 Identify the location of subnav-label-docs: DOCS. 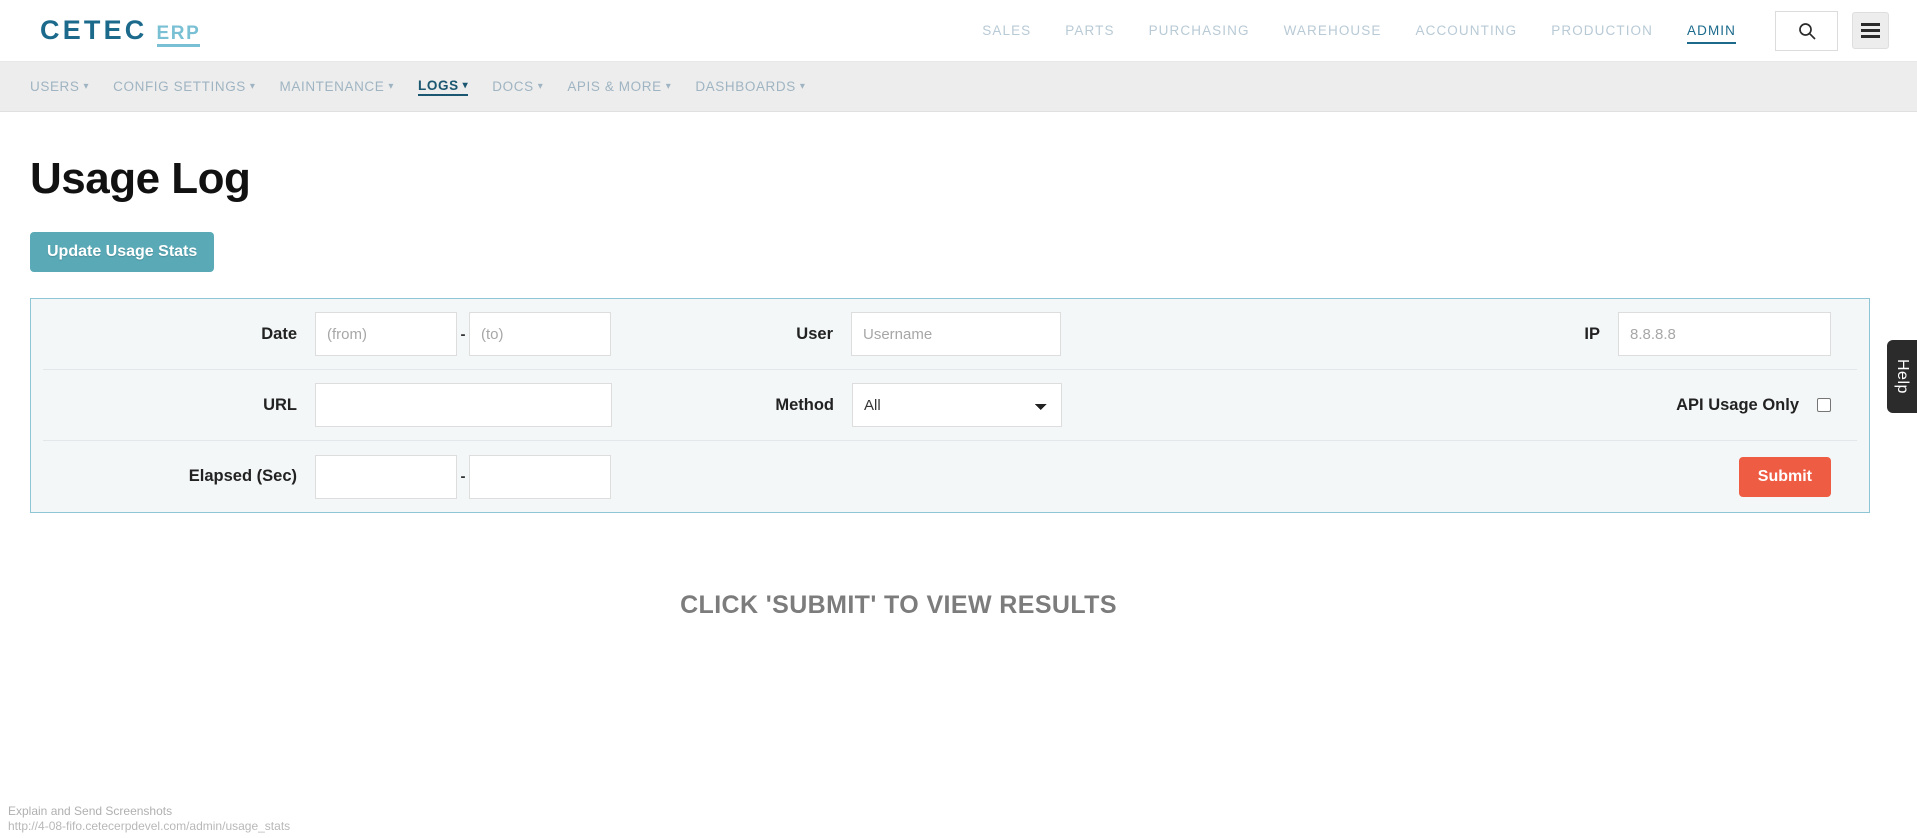
(513, 86).